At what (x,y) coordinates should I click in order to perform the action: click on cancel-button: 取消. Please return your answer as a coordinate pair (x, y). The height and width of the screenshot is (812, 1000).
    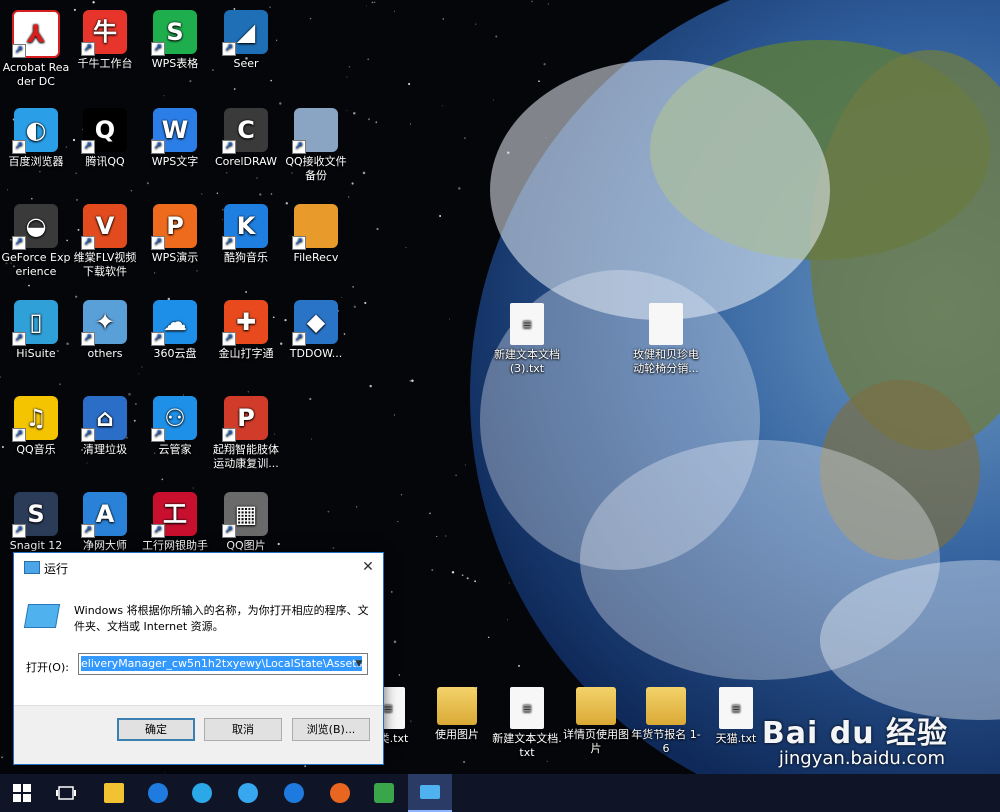
    Looking at the image, I should click on (243, 729).